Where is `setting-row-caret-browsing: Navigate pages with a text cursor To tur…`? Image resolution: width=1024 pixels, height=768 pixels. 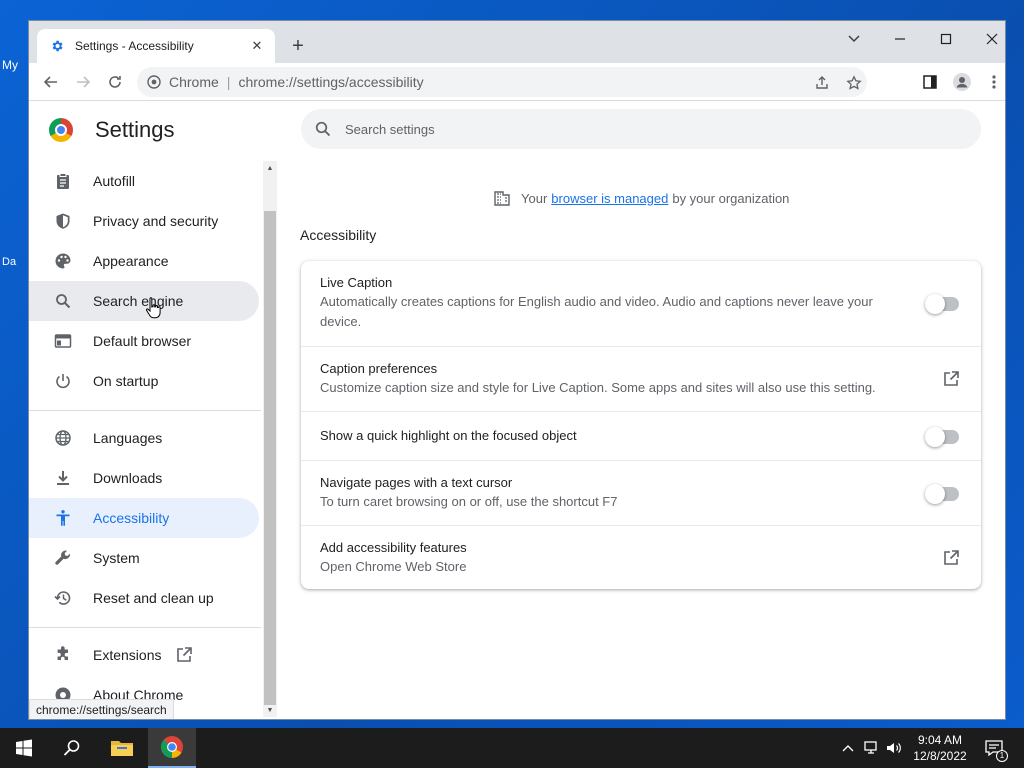
setting-row-caret-browsing: Navigate pages with a text cursor To tur… is located at coordinates (641, 492).